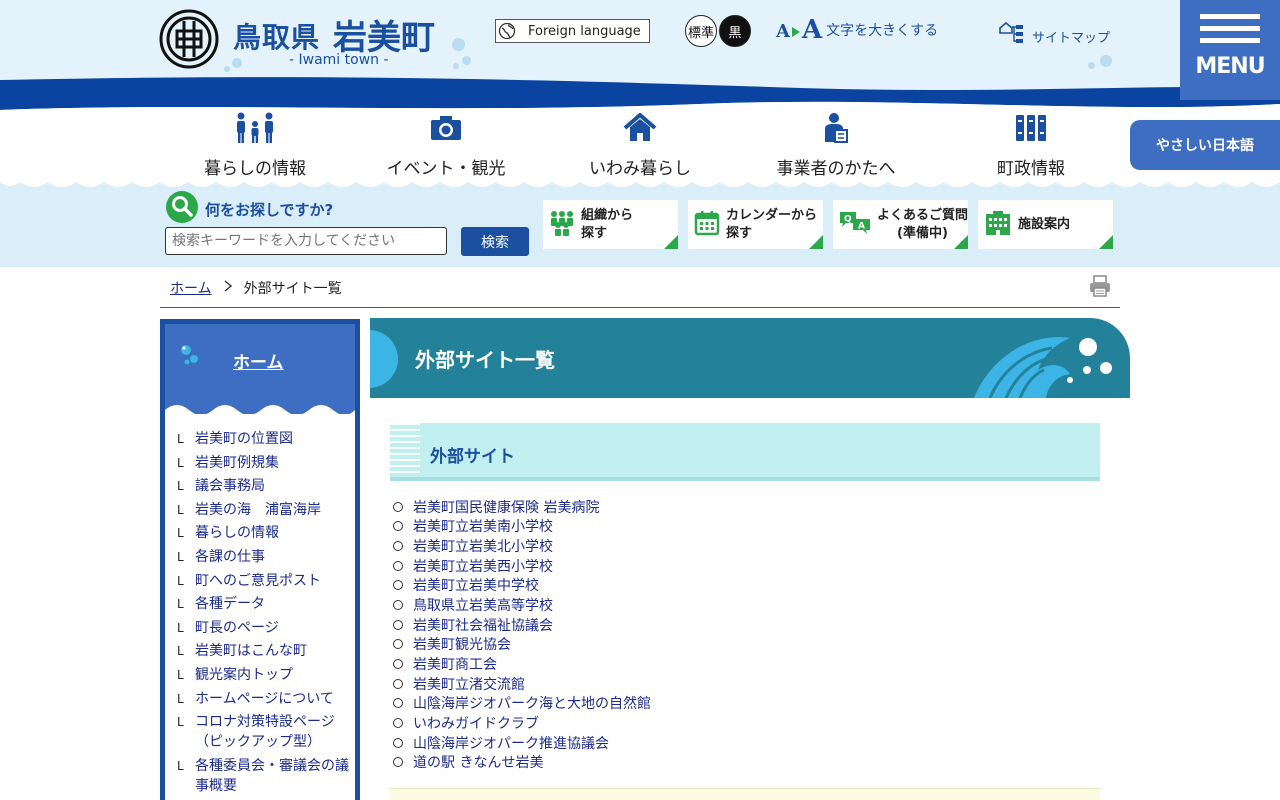 The width and height of the screenshot is (1280, 800). I want to click on nav-label: イベント・観光, so click(446, 169).